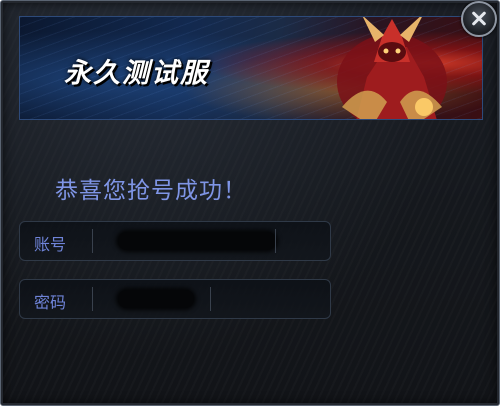 Image resolution: width=500 pixels, height=406 pixels. I want to click on password-label: 密码, so click(50, 302).